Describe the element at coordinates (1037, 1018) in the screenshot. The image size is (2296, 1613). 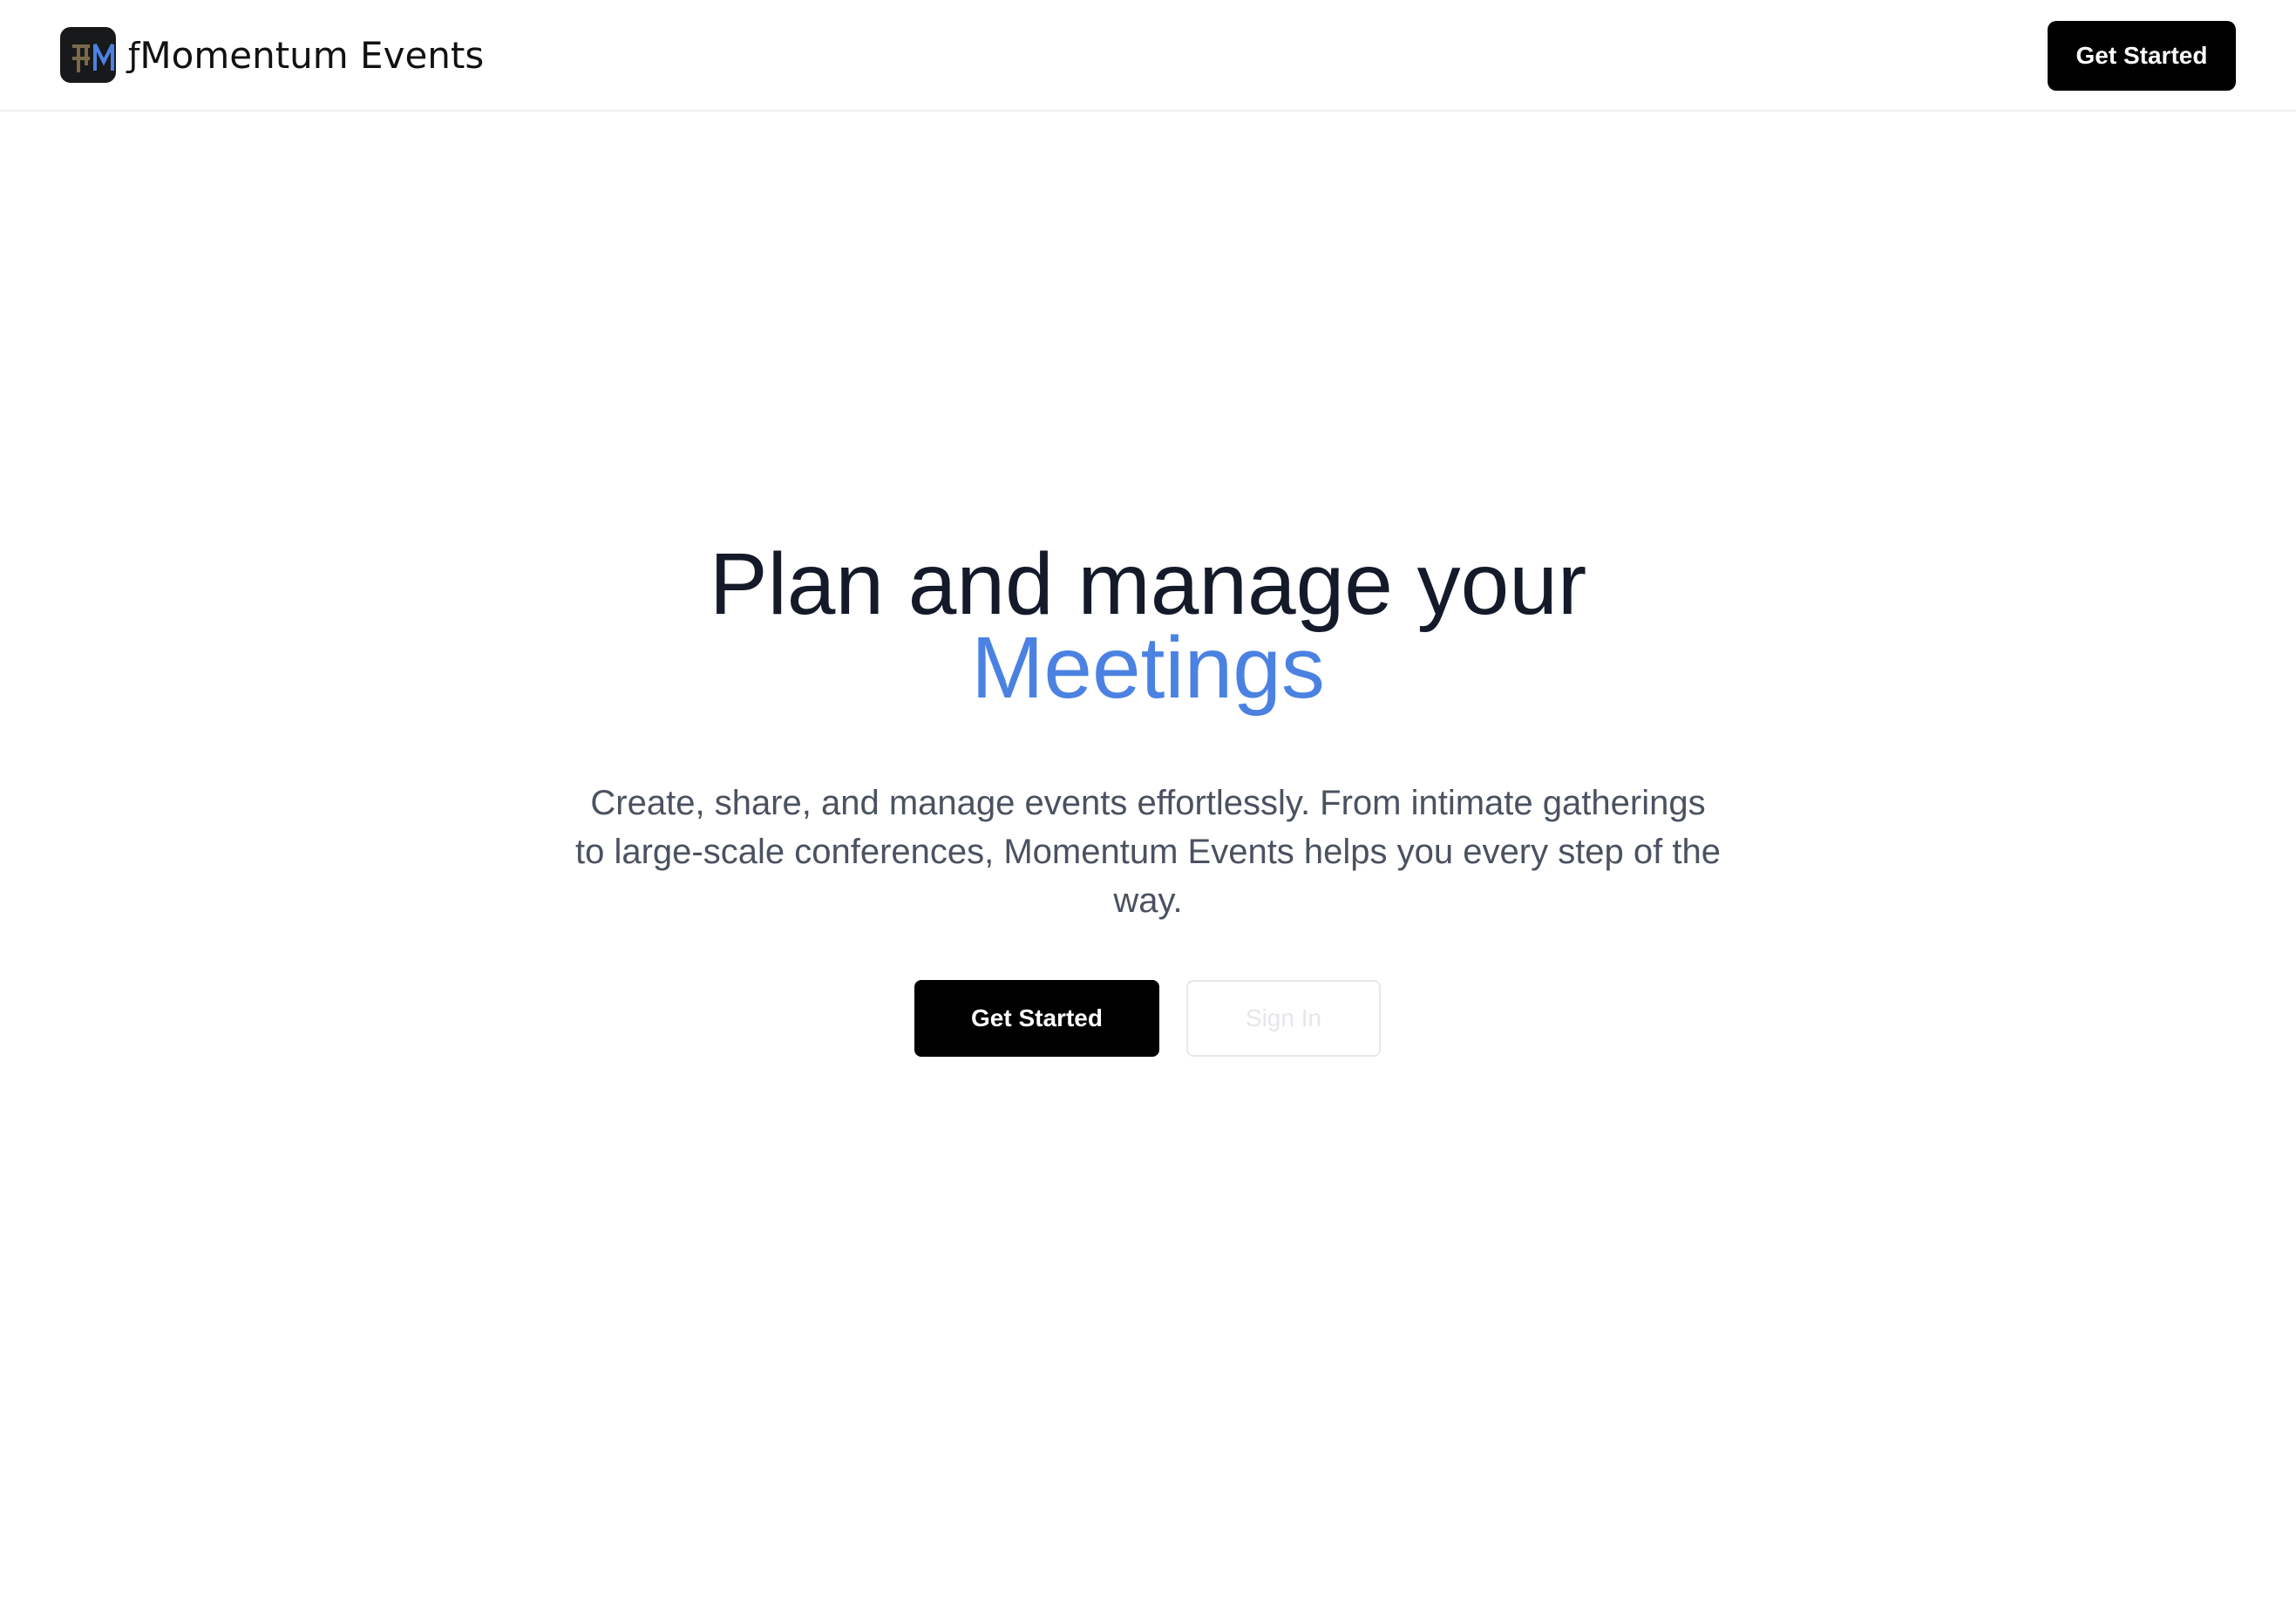
I see `get-started-button: Get Started` at that location.